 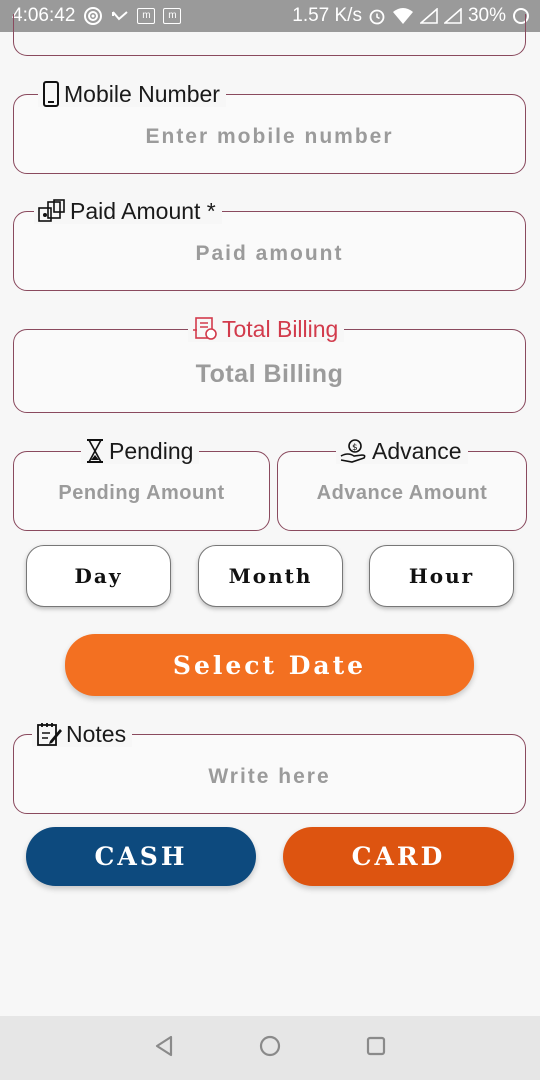 I want to click on advance-label: $ Advance, so click(x=402, y=451).